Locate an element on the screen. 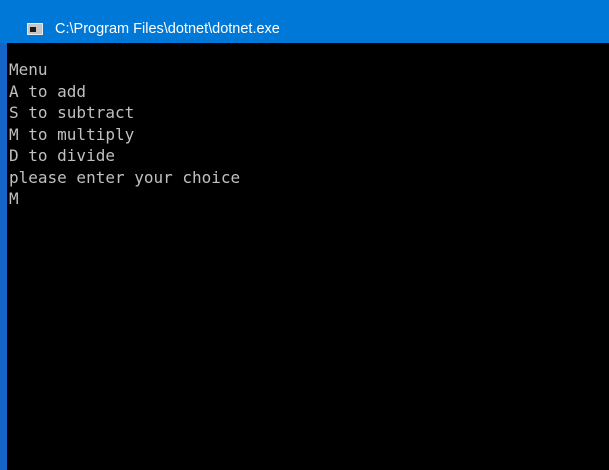 The image size is (609, 470). console-line: D to divide is located at coordinates (62, 155).